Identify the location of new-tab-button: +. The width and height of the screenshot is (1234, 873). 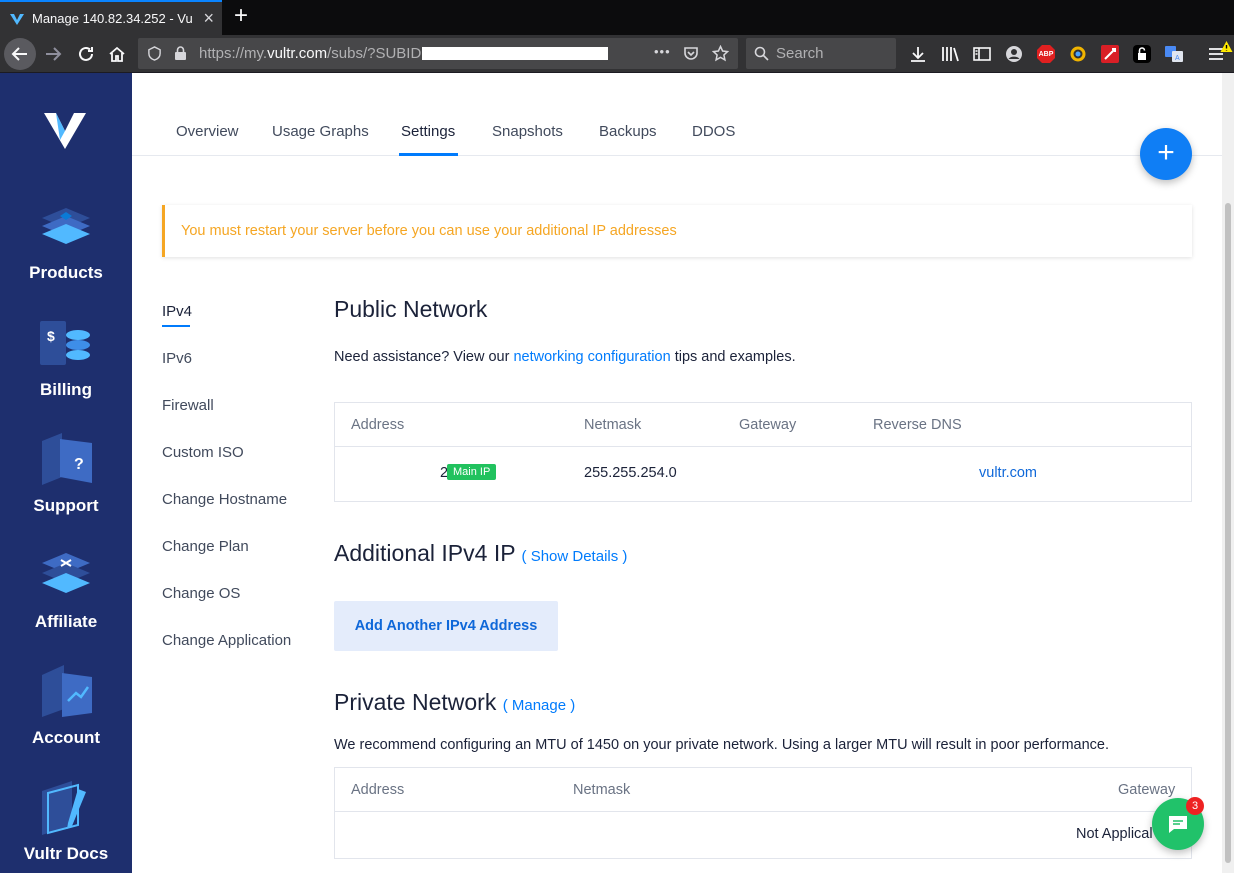
(241, 16).